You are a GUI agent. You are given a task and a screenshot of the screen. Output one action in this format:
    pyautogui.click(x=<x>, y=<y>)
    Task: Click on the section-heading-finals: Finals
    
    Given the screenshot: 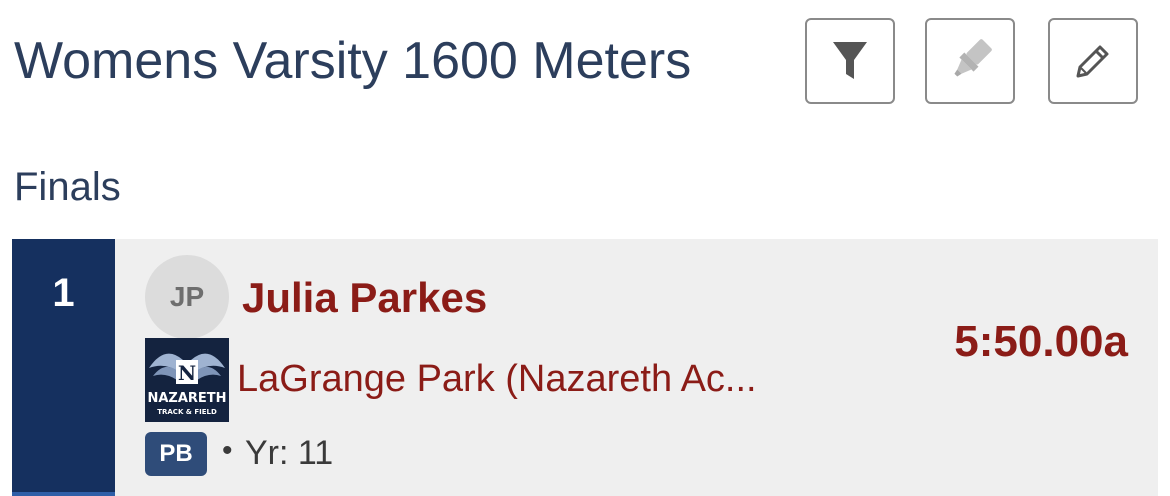 What is the action you would take?
    pyautogui.click(x=67, y=187)
    